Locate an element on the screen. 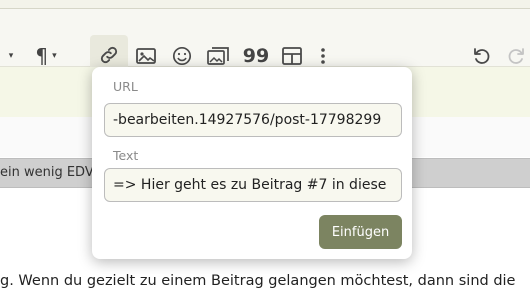  paragraph-icon: ¶ is located at coordinates (42, 56).